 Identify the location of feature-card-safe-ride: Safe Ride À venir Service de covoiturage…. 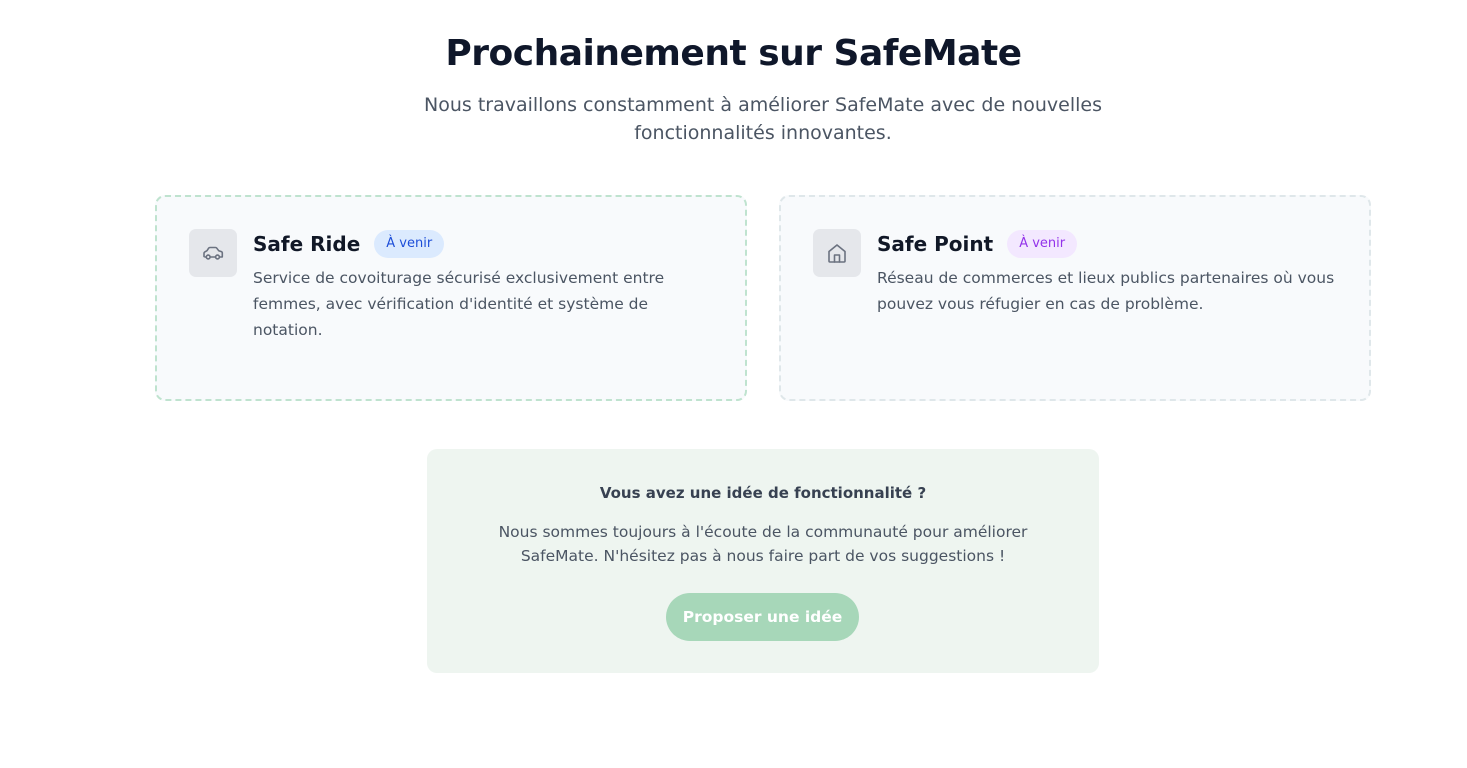
(451, 298).